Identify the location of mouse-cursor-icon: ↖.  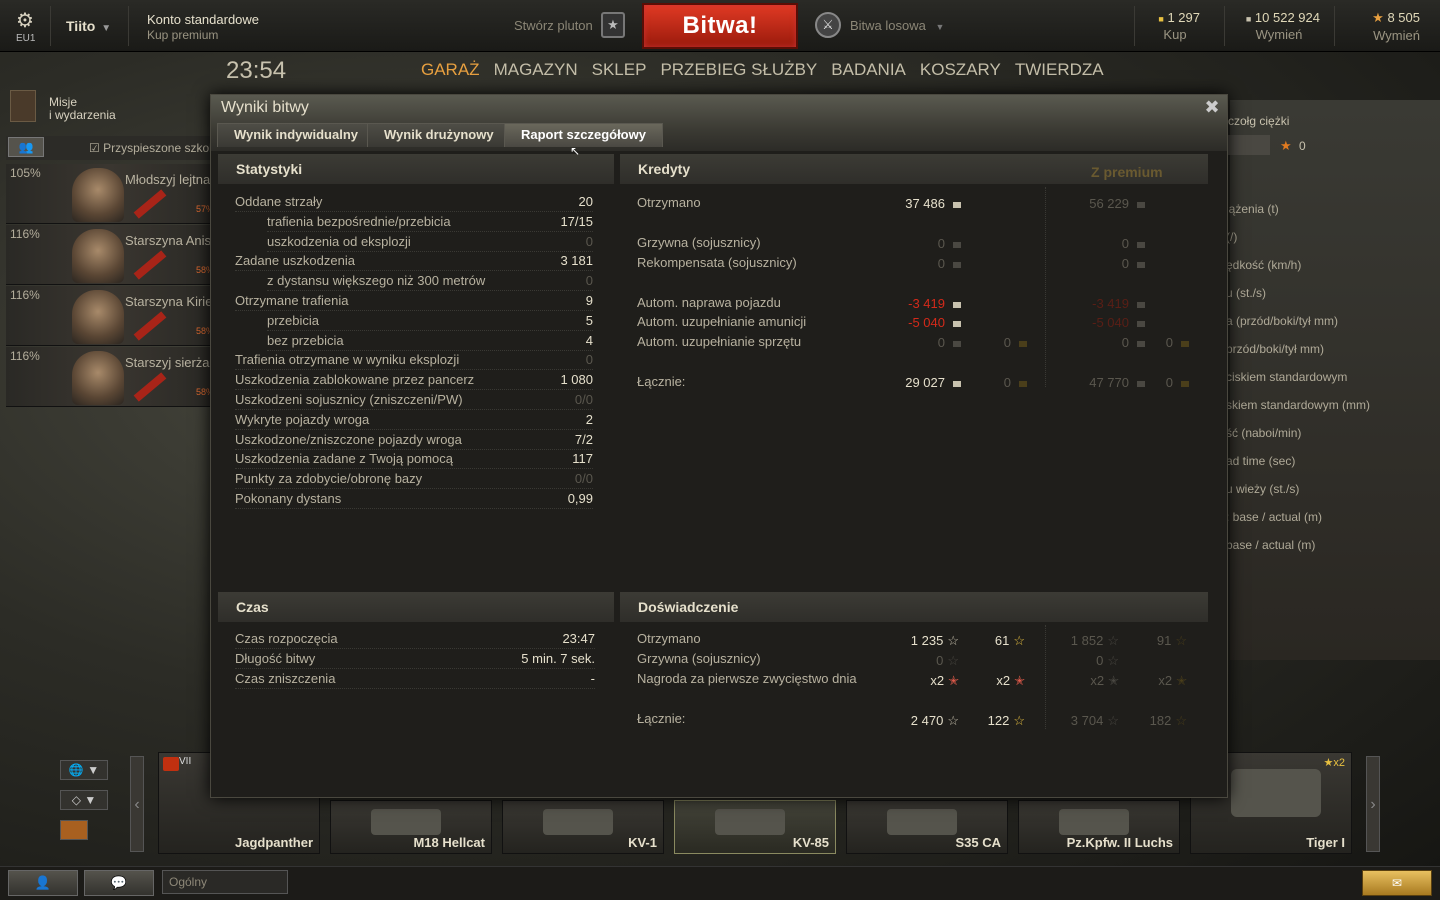
(575, 151).